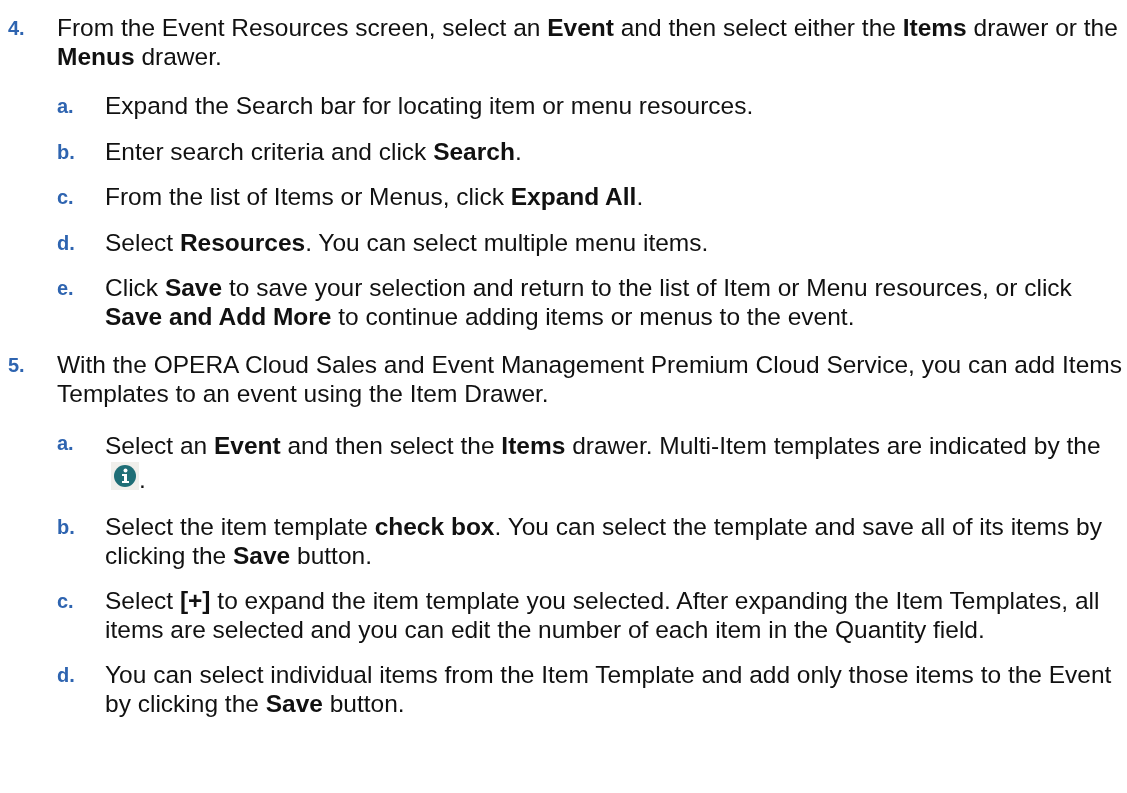  I want to click on step-text: With the OPERA Cloud Sales and Event Management Premium Cloud Service, you can add Items Templates to an event using the Item Drawer., so click(590, 379).